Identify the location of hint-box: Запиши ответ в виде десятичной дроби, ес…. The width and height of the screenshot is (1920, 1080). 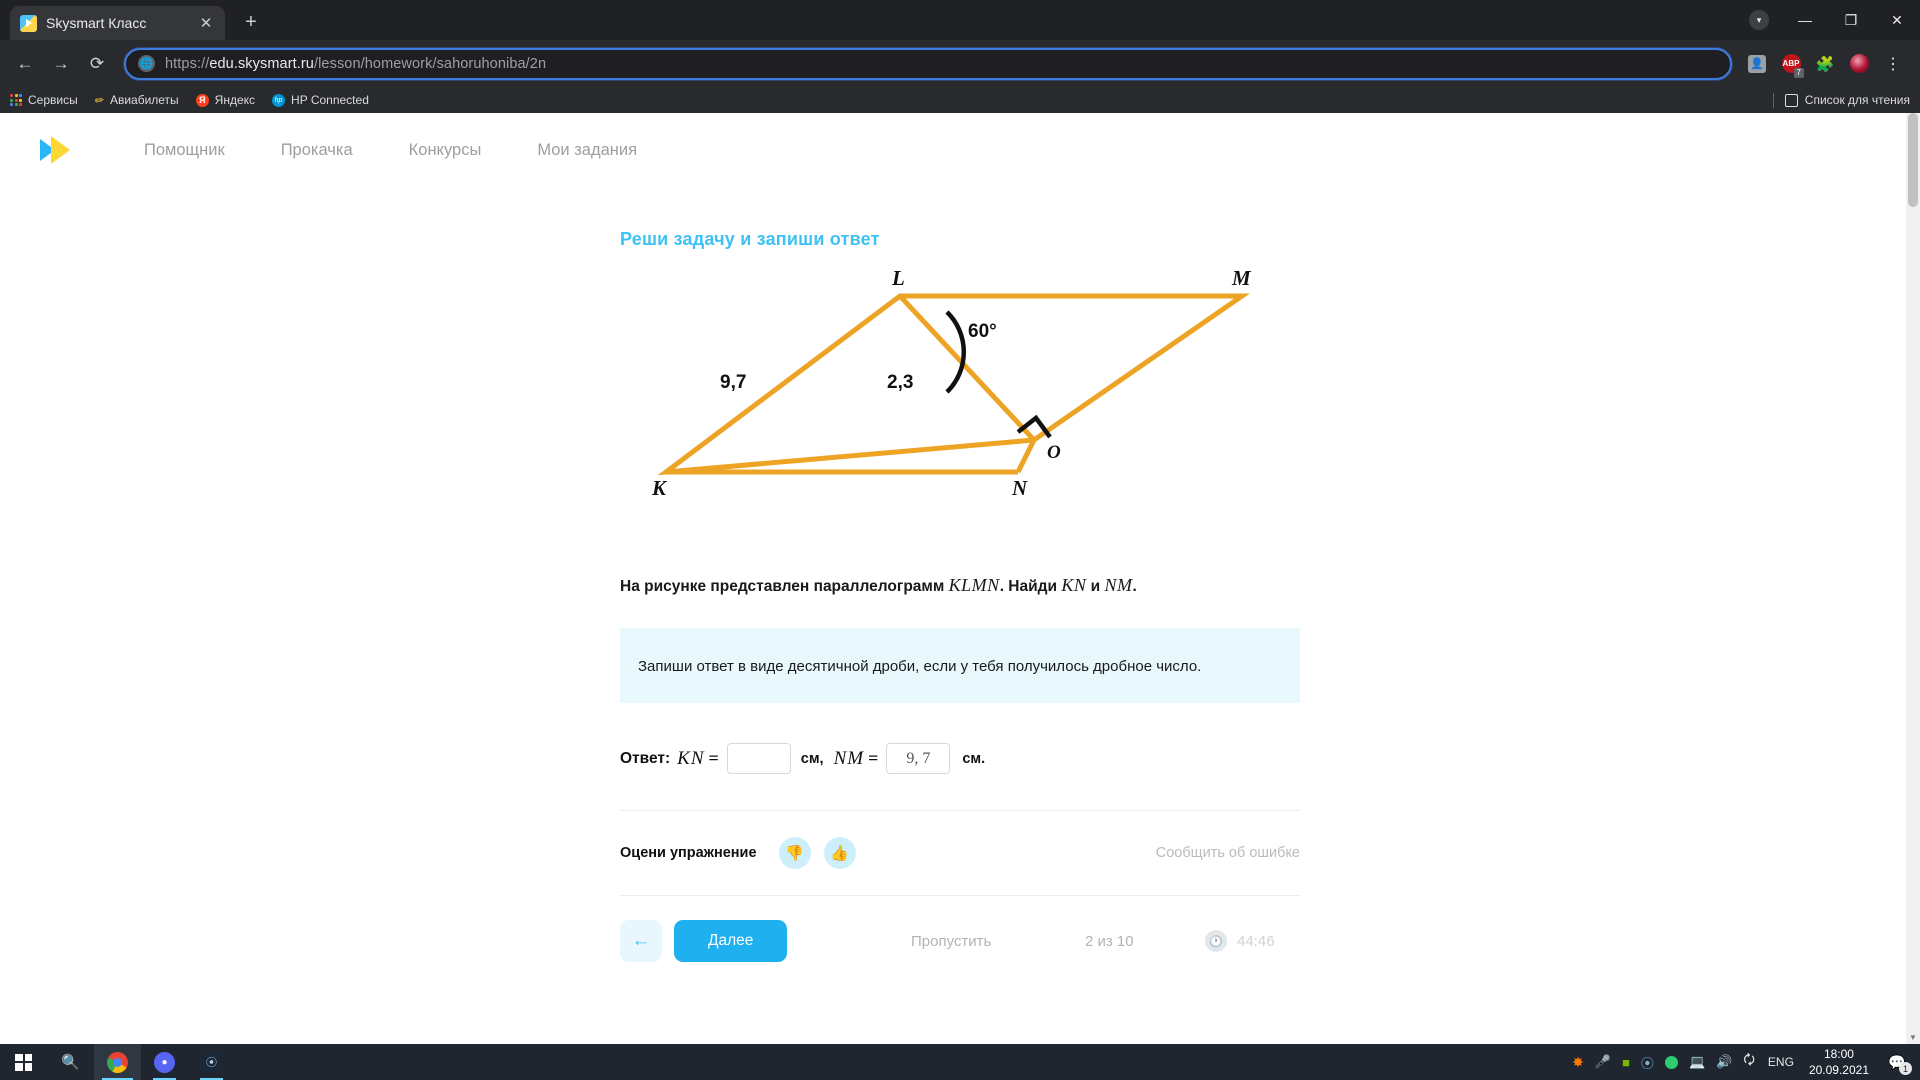
(960, 666).